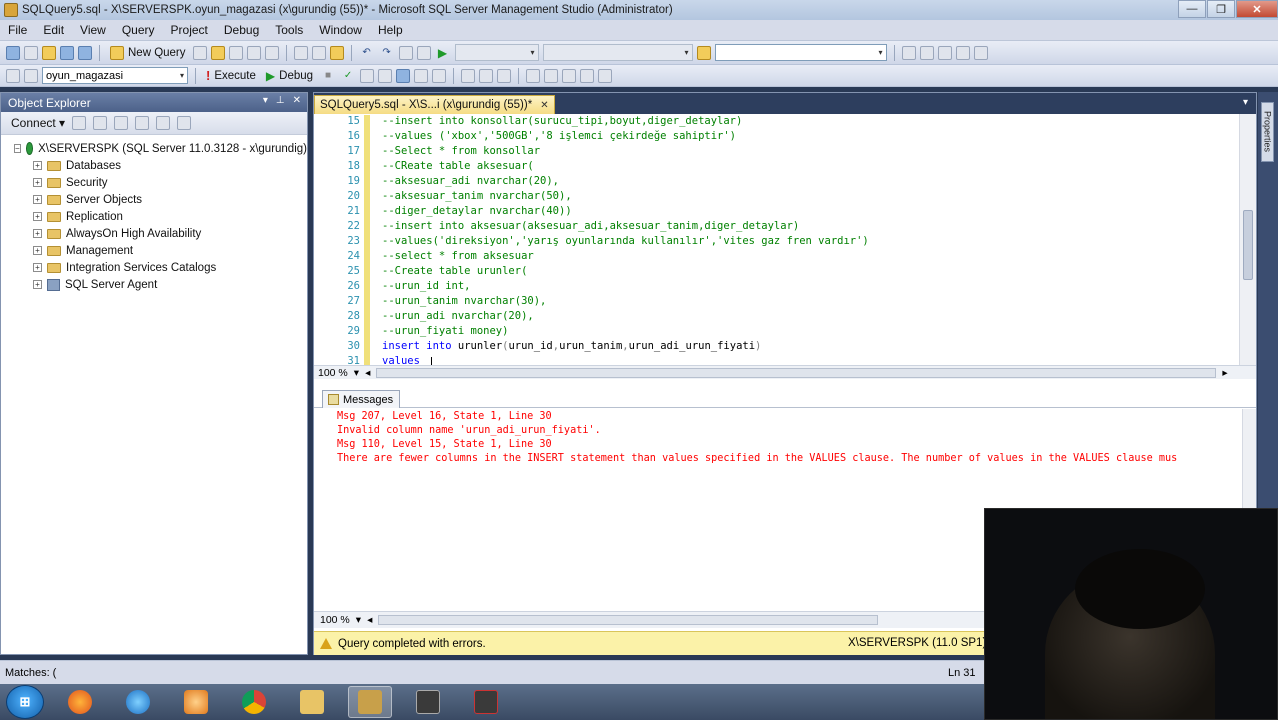 Image resolution: width=1278 pixels, height=720 pixels. I want to click on include-actual-plan-icon, so click(421, 75).